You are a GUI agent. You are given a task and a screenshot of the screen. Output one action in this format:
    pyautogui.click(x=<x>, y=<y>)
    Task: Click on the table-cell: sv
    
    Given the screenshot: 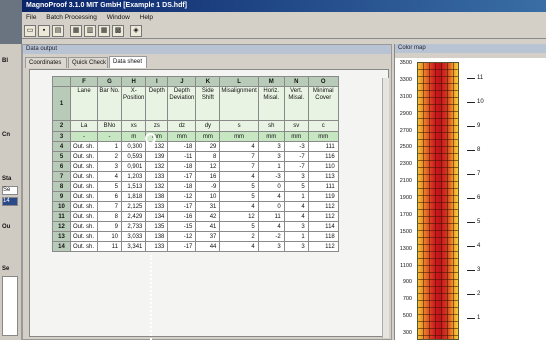 What is the action you would take?
    pyautogui.click(x=296, y=126)
    